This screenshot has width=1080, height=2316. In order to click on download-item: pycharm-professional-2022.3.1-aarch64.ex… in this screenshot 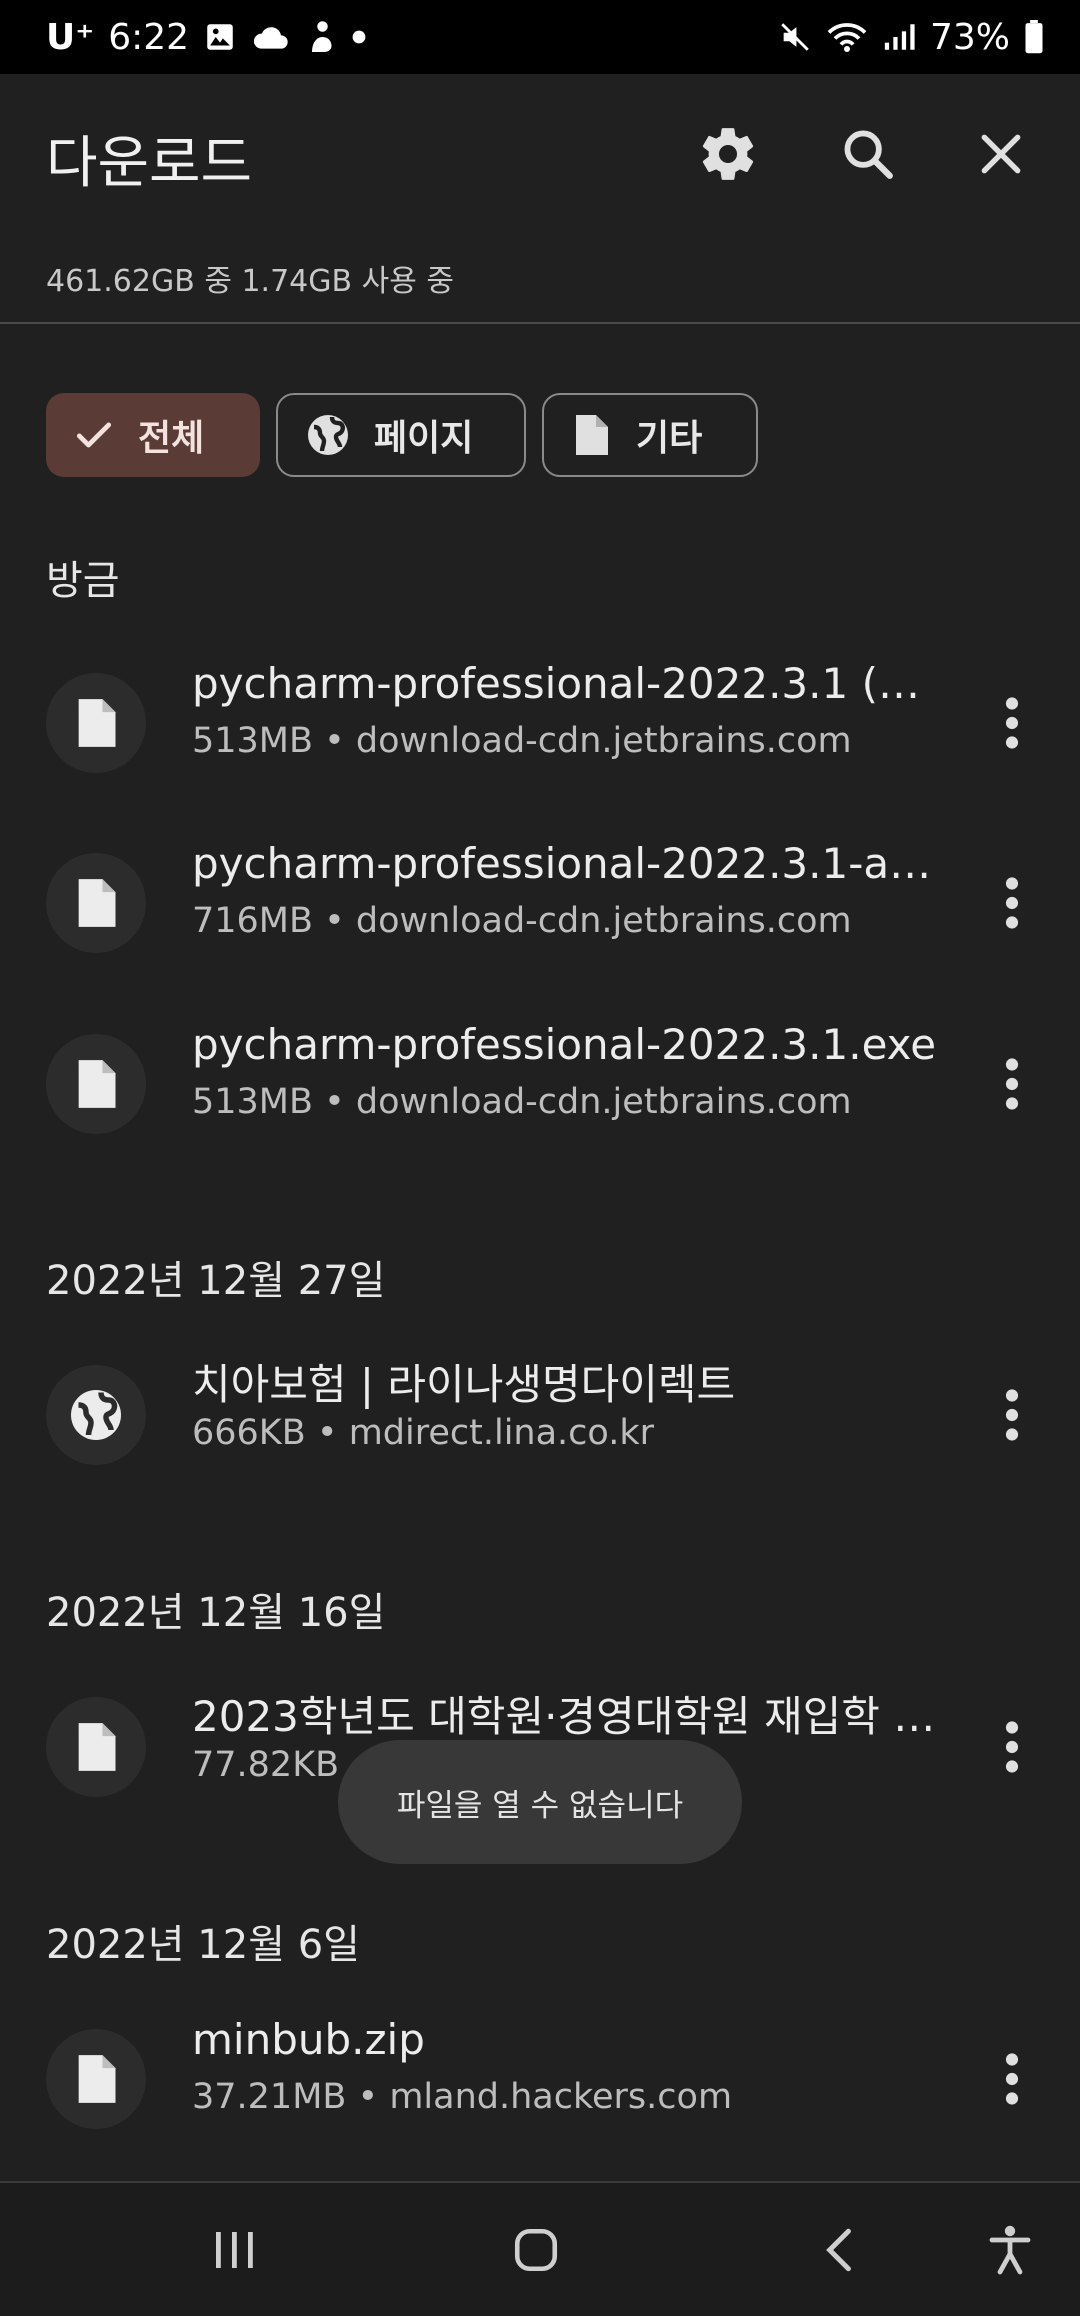, I will do `click(540, 902)`.